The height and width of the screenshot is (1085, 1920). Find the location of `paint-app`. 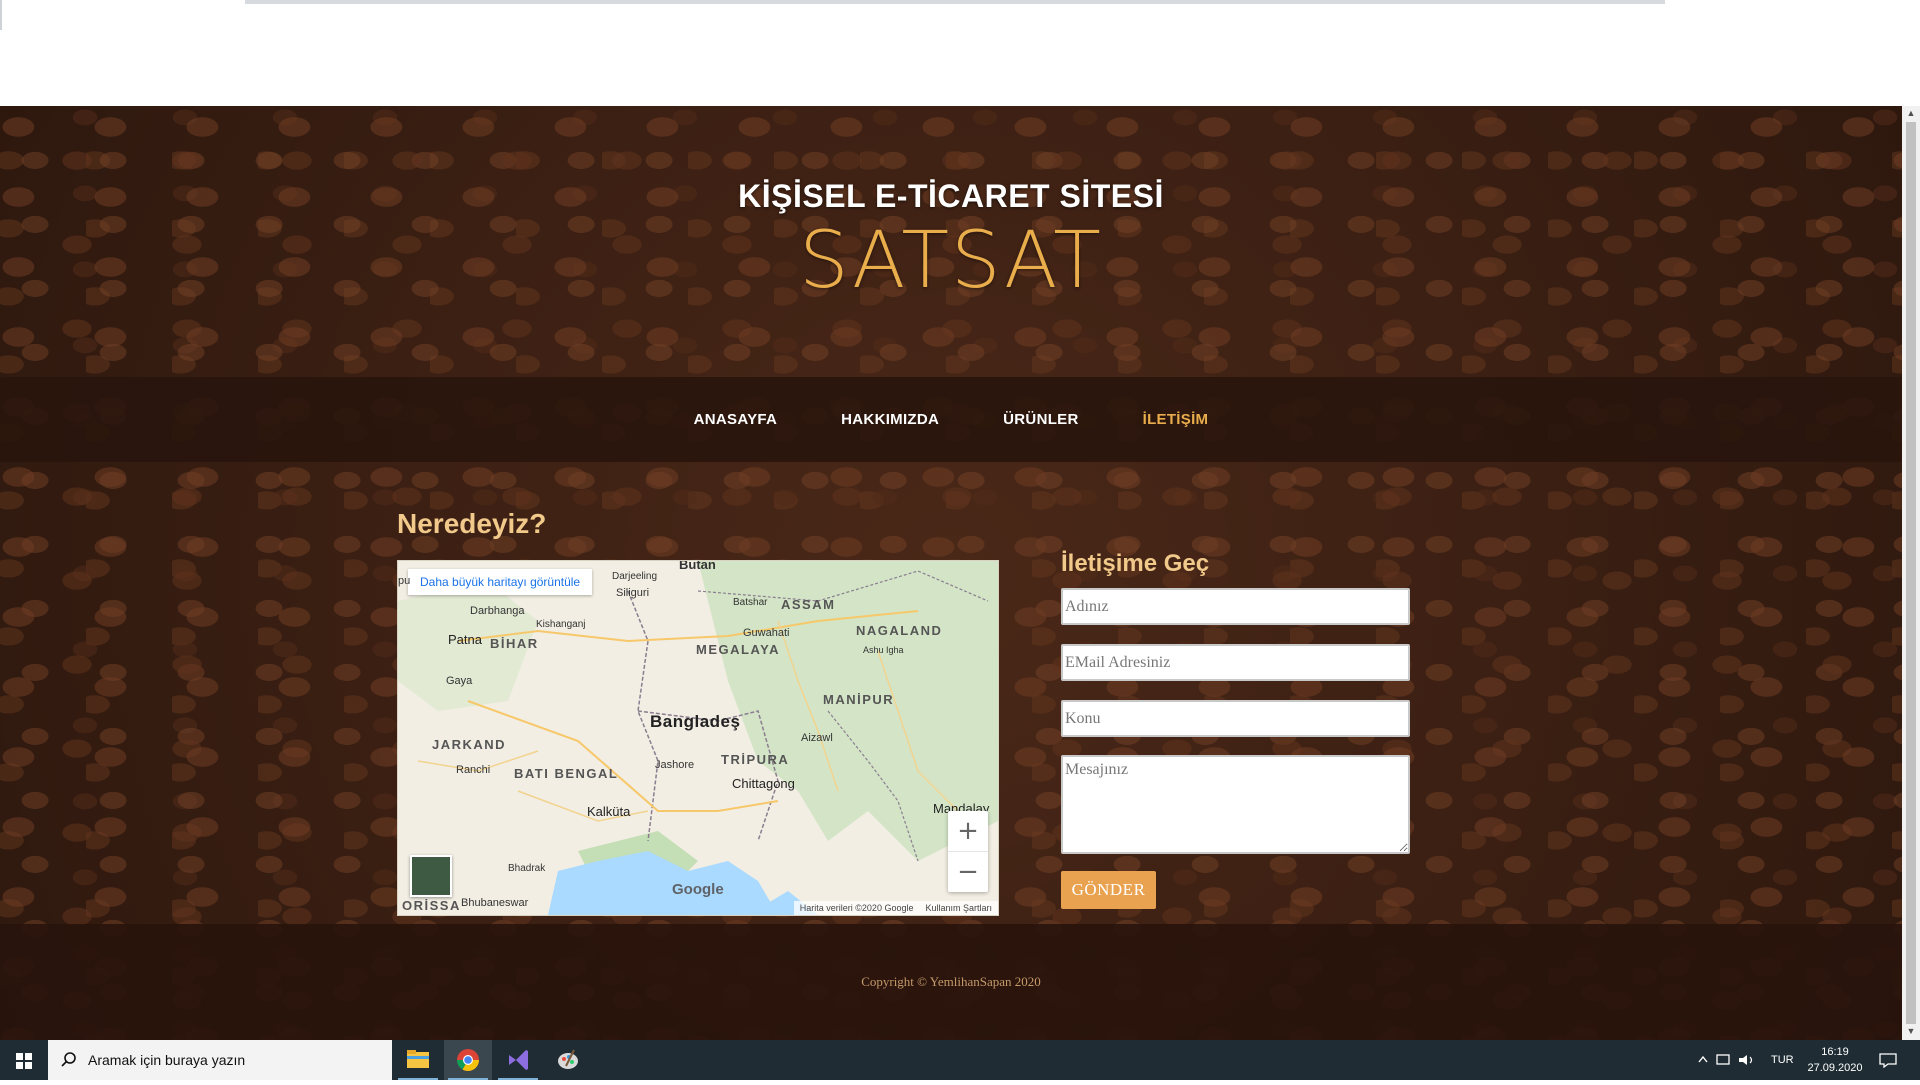

paint-app is located at coordinates (568, 1060).